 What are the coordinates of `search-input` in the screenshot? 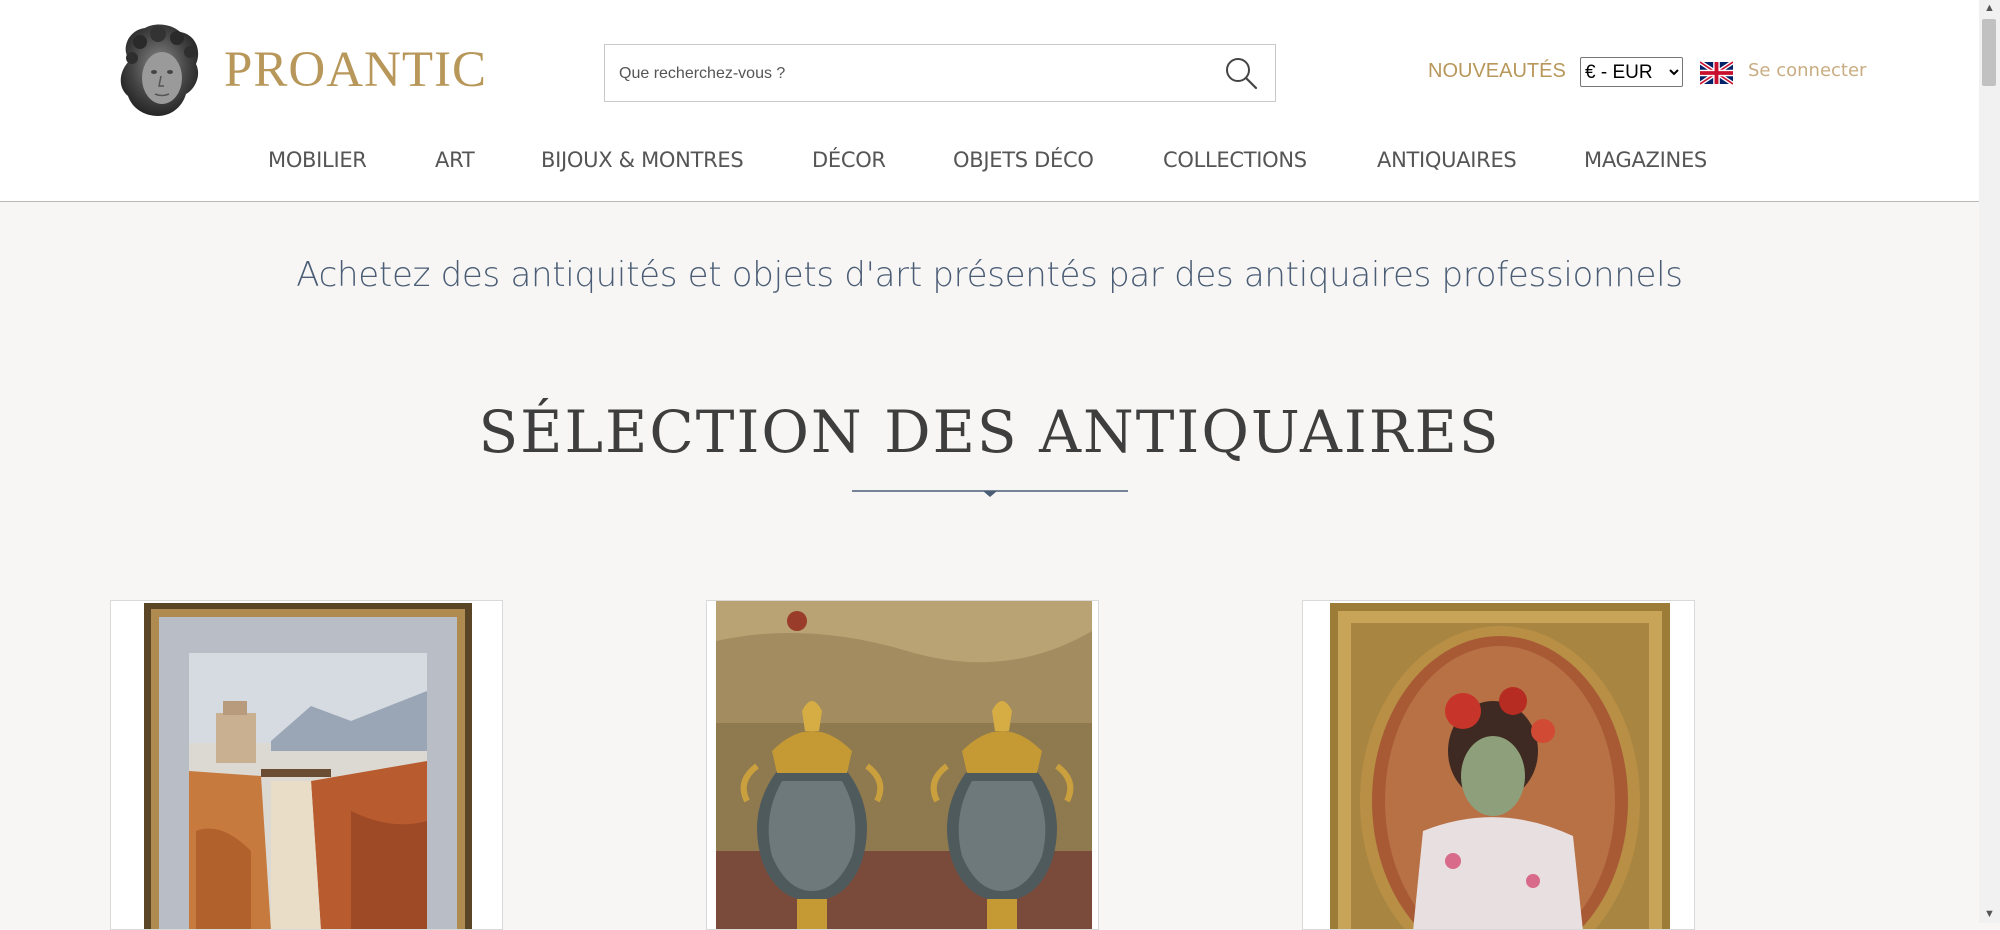 It's located at (914, 74).